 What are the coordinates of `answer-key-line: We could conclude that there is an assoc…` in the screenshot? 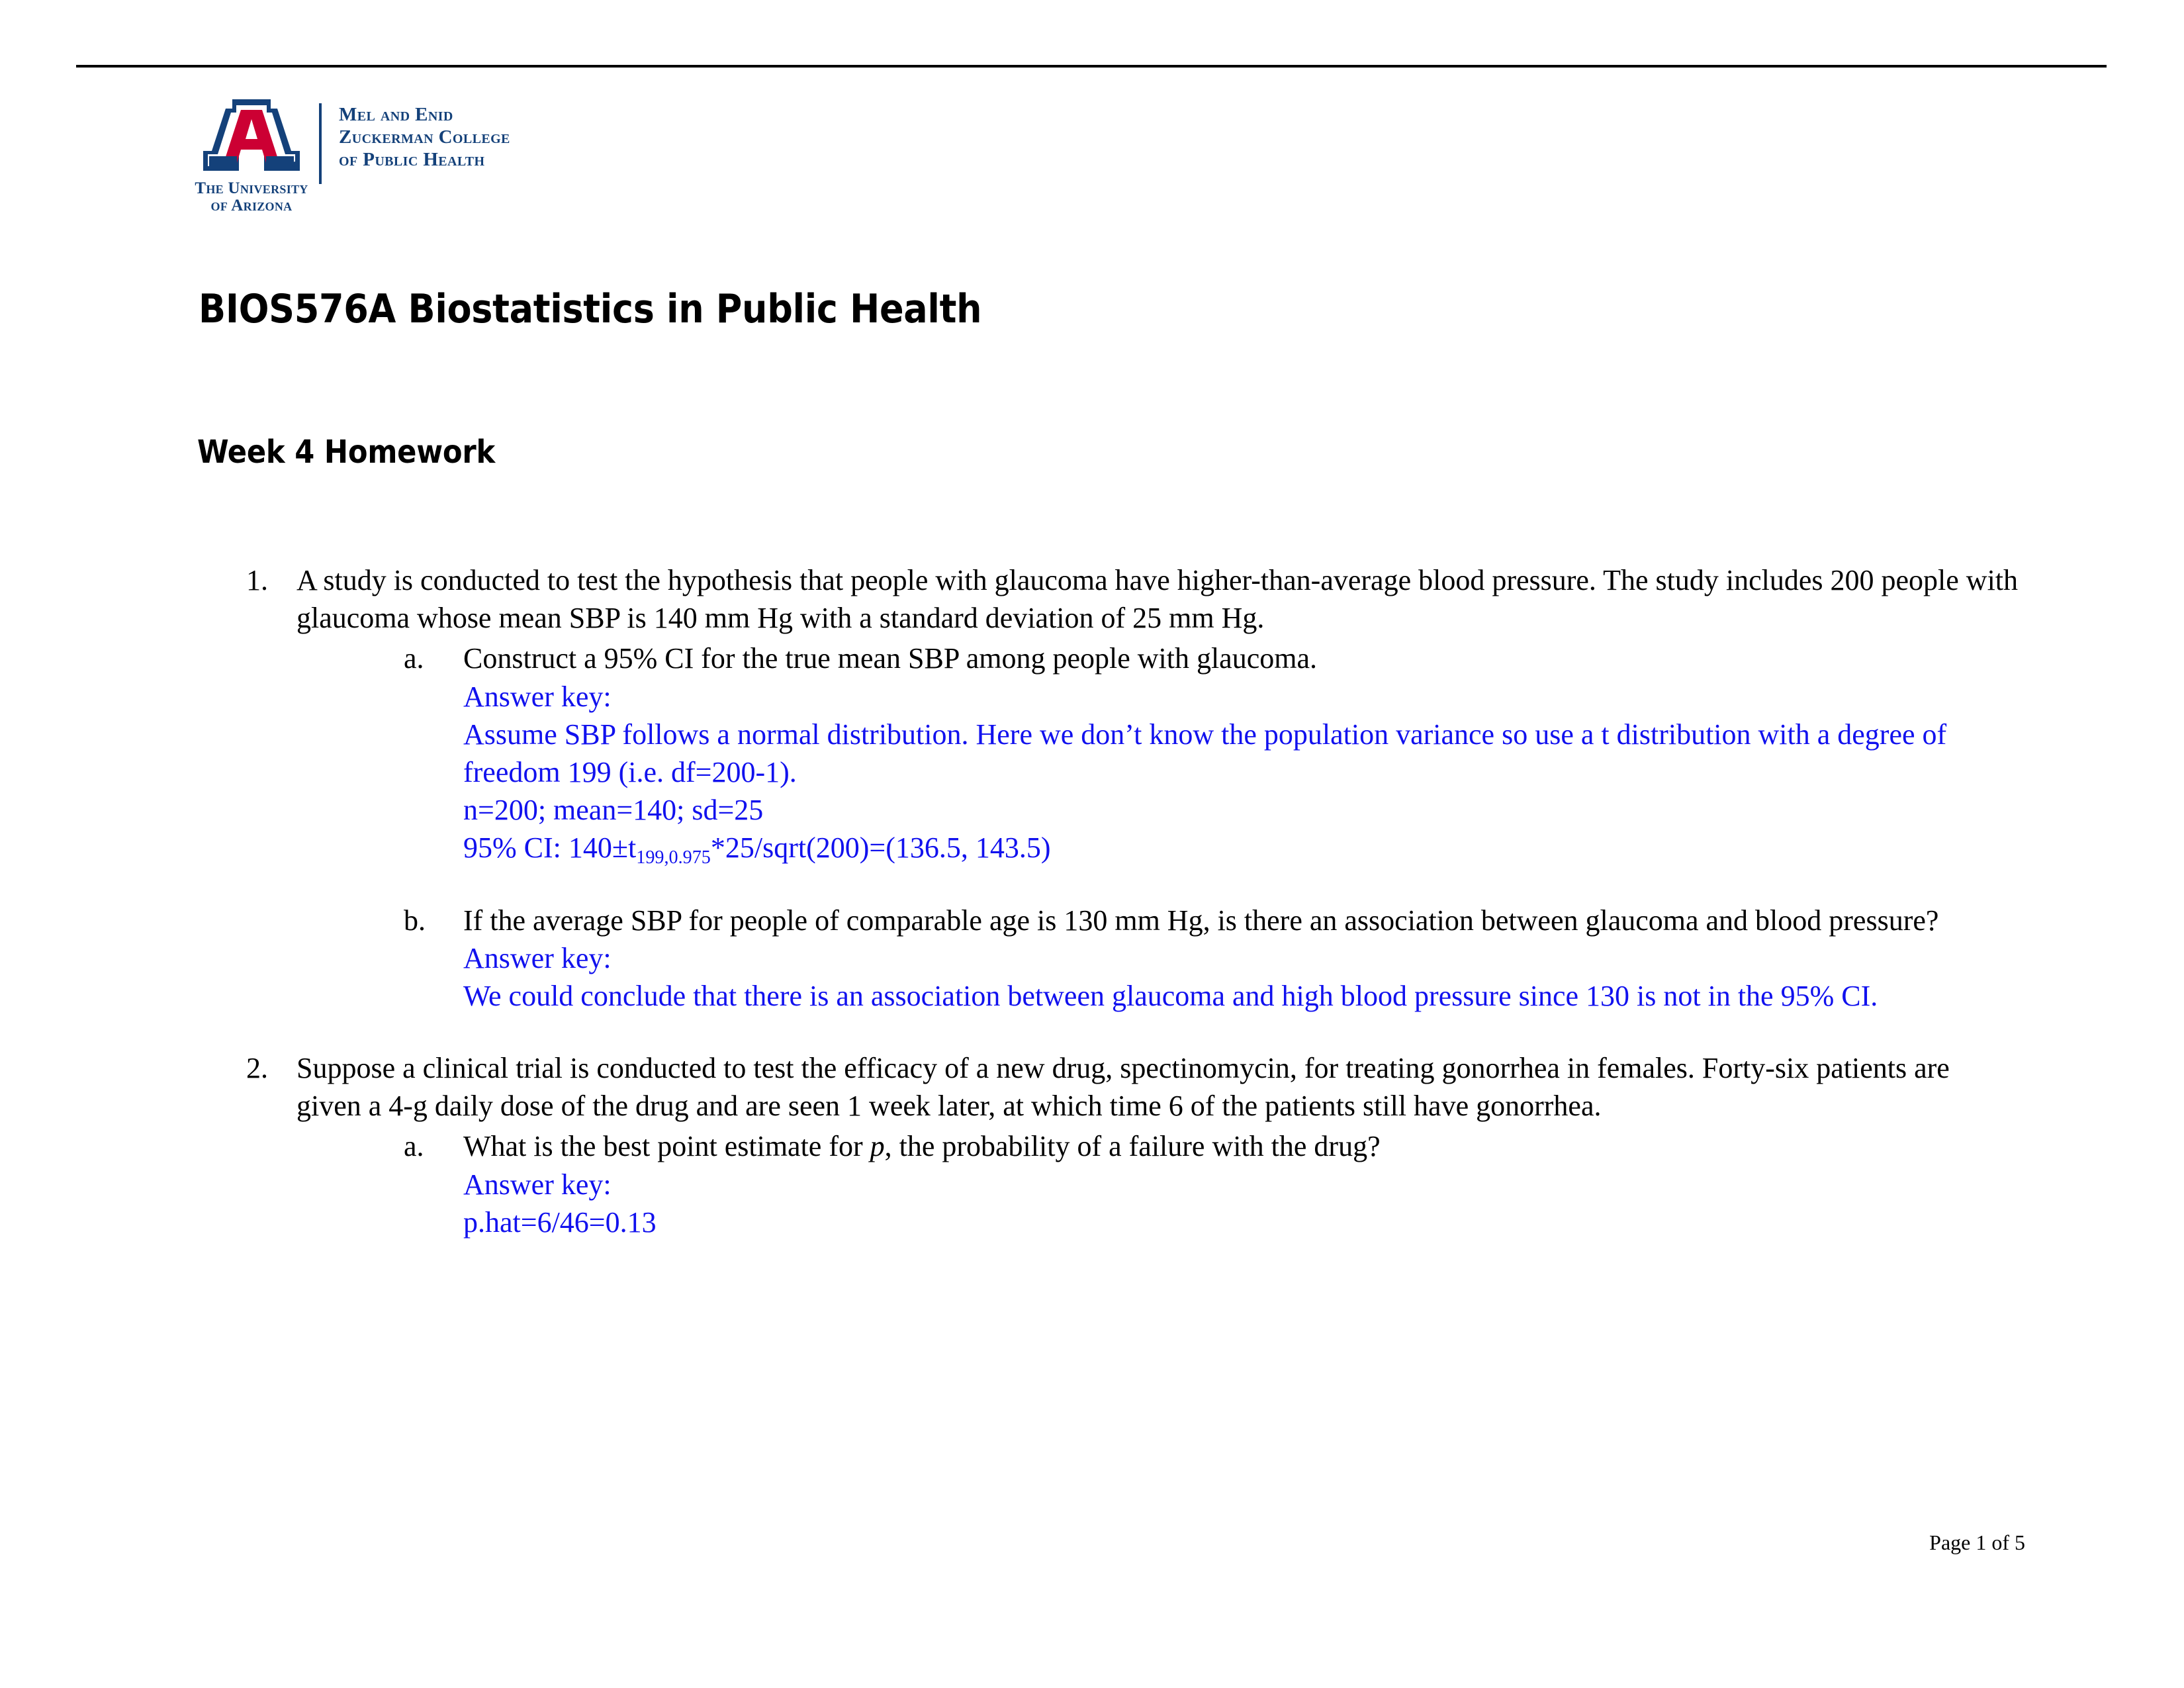 It's located at (1170, 995).